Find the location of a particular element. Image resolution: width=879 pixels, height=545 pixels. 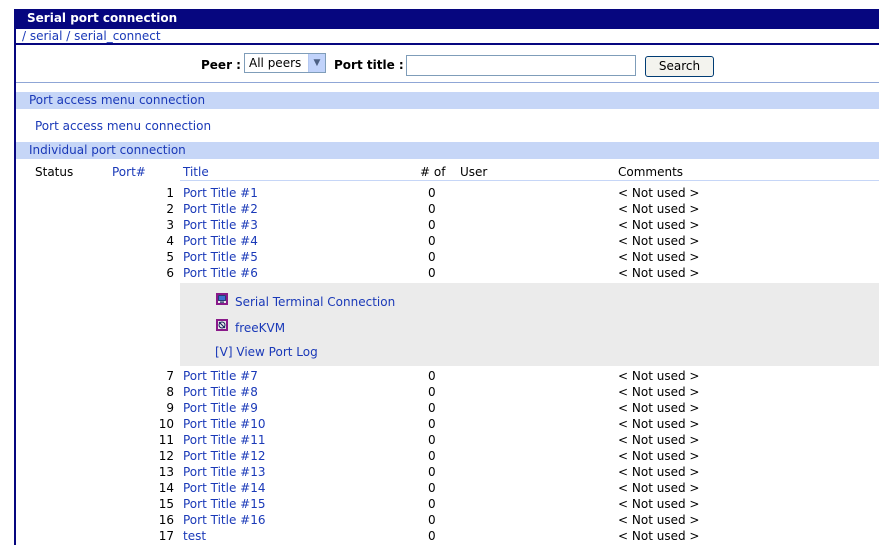

chevron-down-icon: ▼ is located at coordinates (316, 63).